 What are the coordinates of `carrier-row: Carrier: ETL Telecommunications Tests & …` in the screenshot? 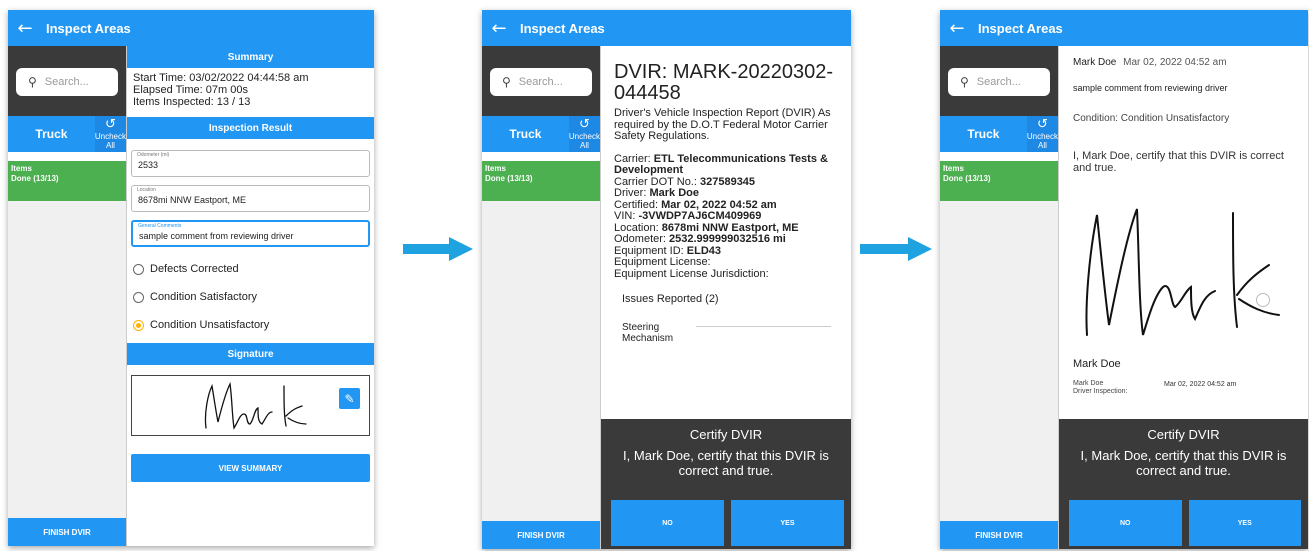 It's located at (726, 164).